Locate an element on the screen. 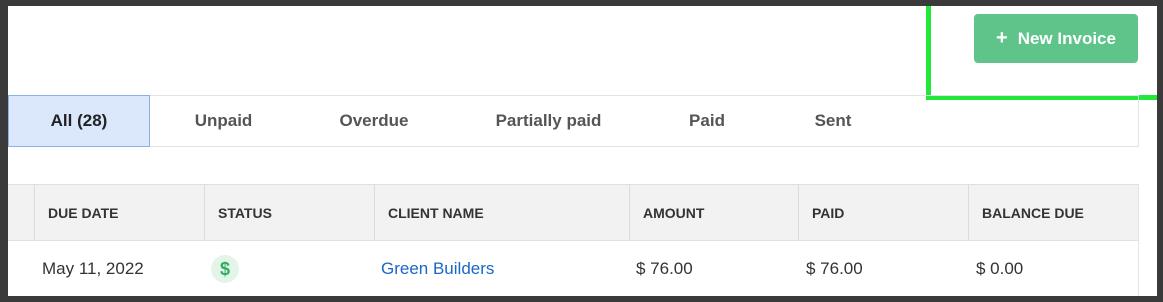 The width and height of the screenshot is (1163, 302). dollar-icon: $ is located at coordinates (225, 269).